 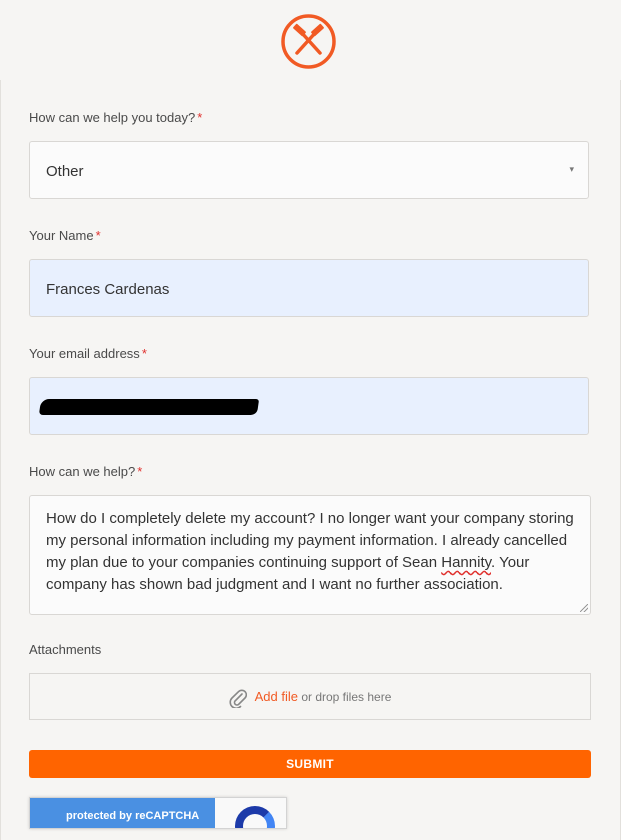 I want to click on top-bar, so click(x=310, y=40).